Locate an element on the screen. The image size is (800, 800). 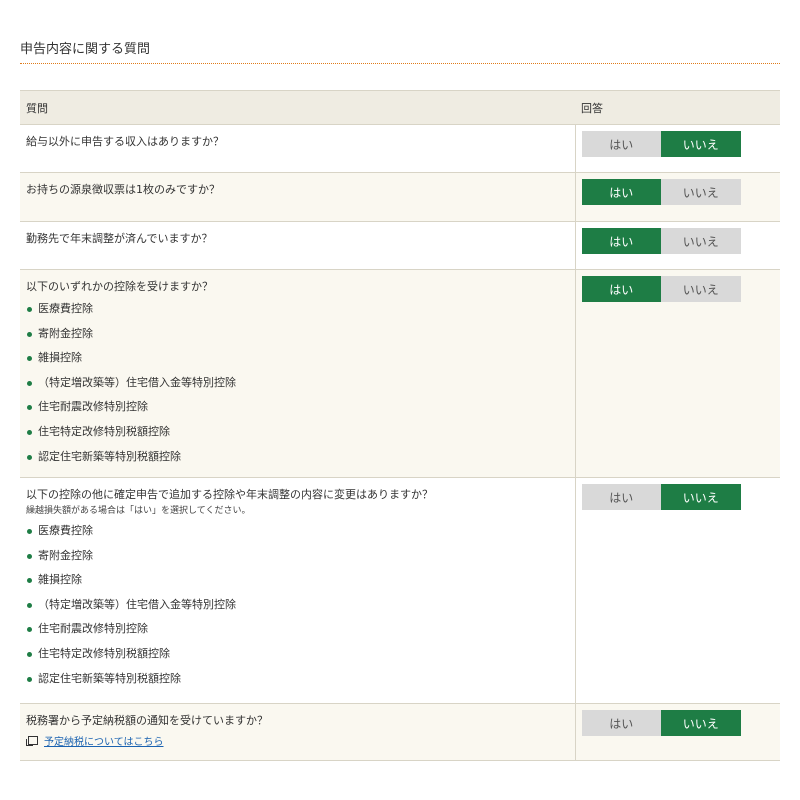
prepayment-link-row: 予定納税についてはこちら is located at coordinates (297, 740).